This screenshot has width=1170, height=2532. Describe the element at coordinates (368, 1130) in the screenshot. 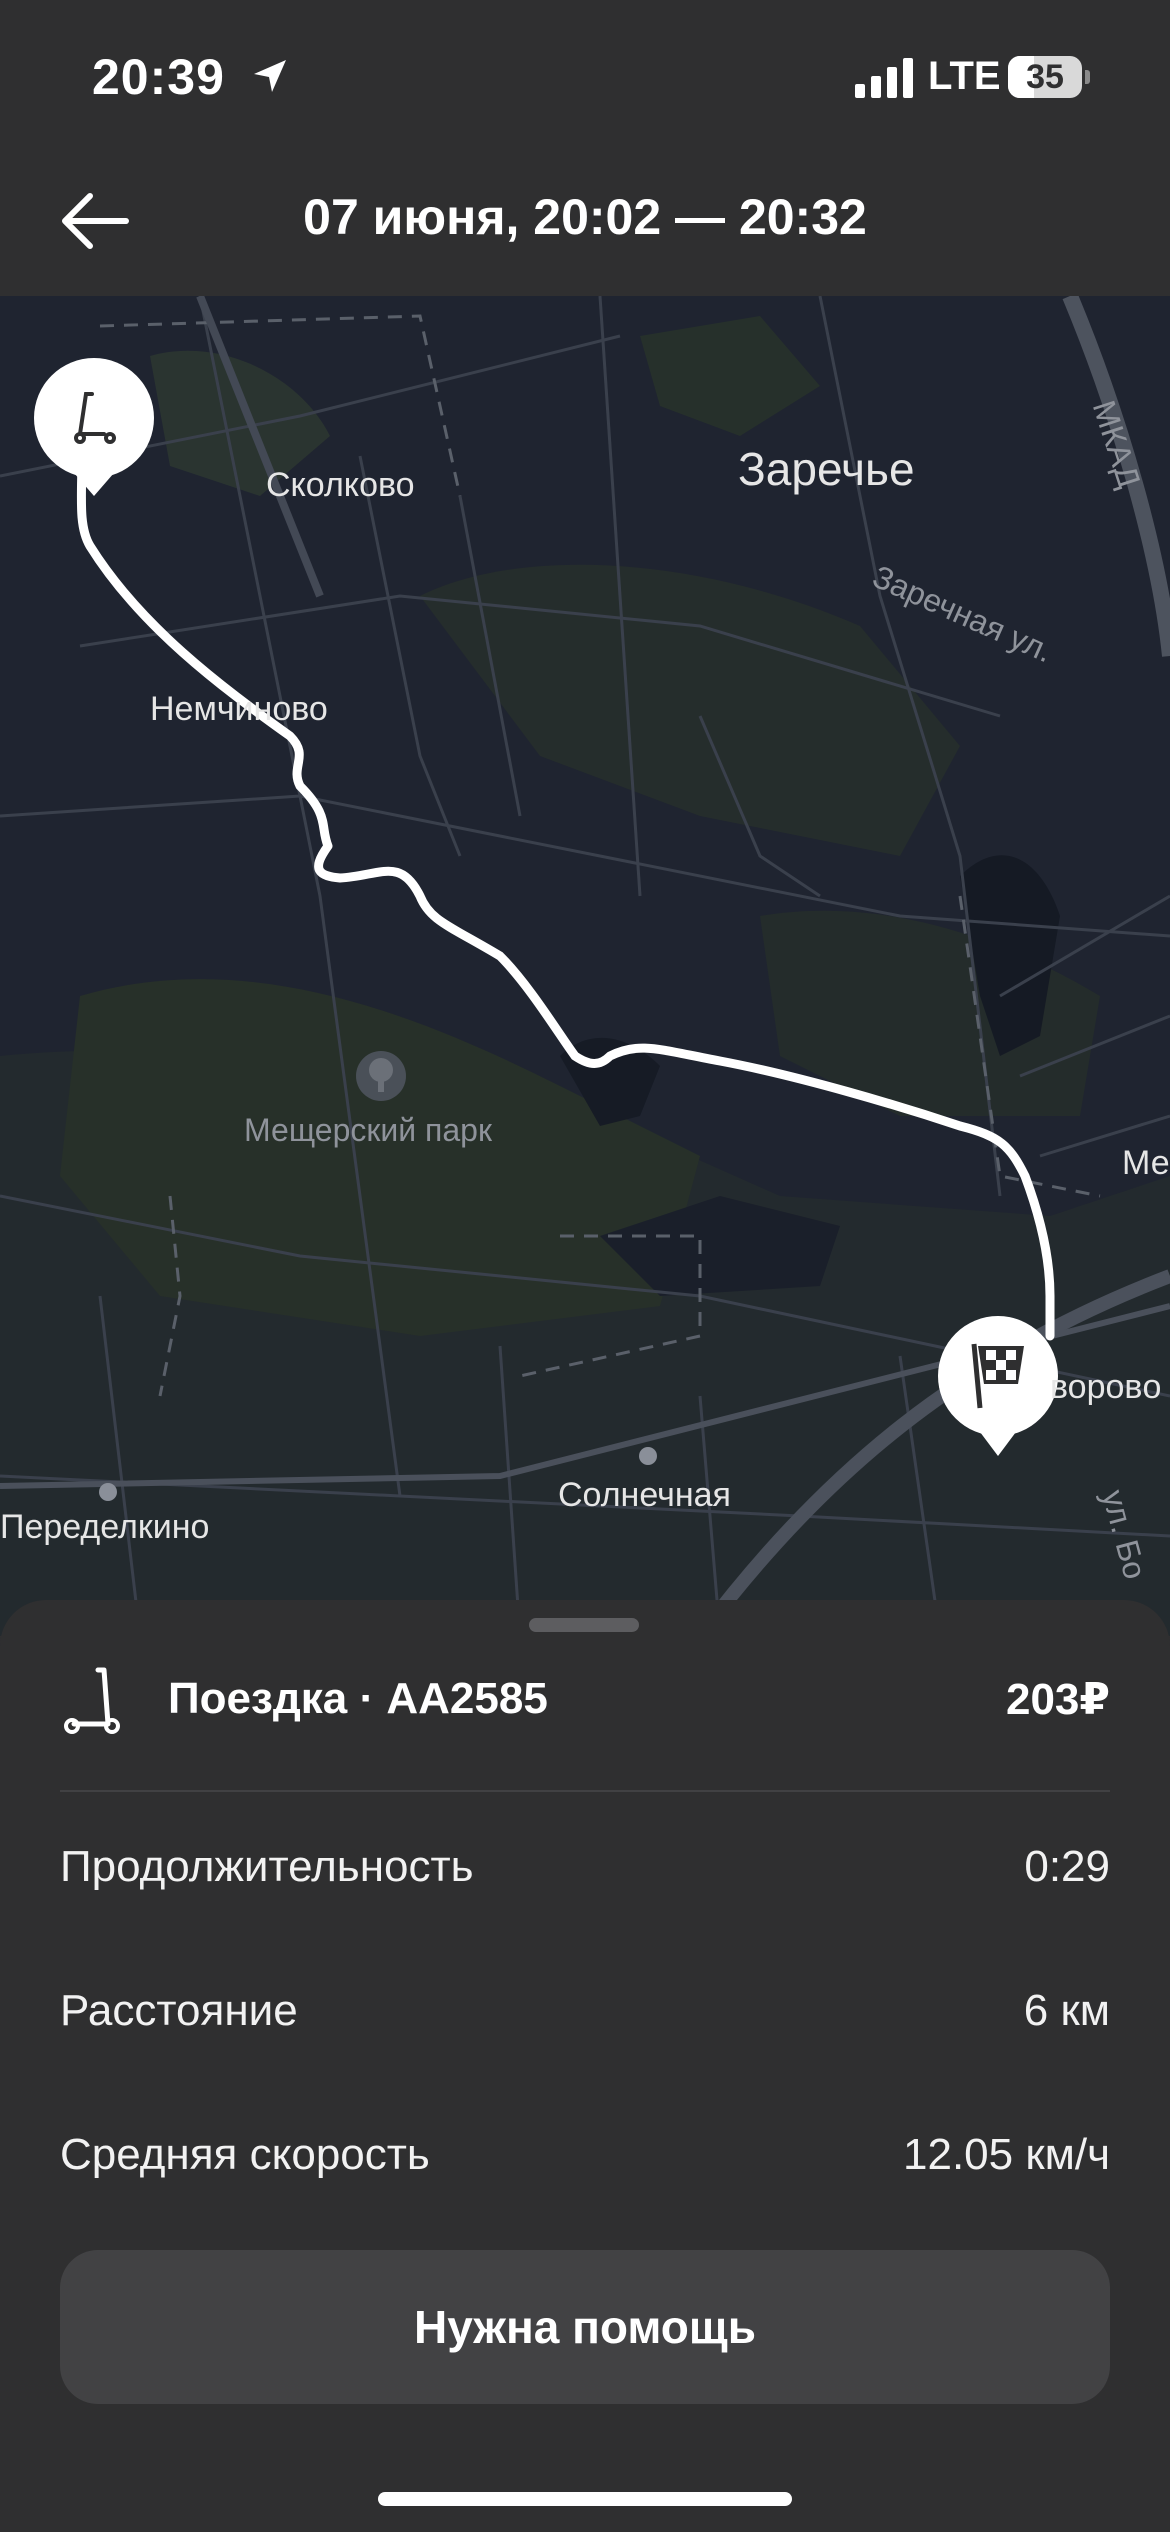

I see `map-label-meshchersky-park: Мещерский парк` at that location.